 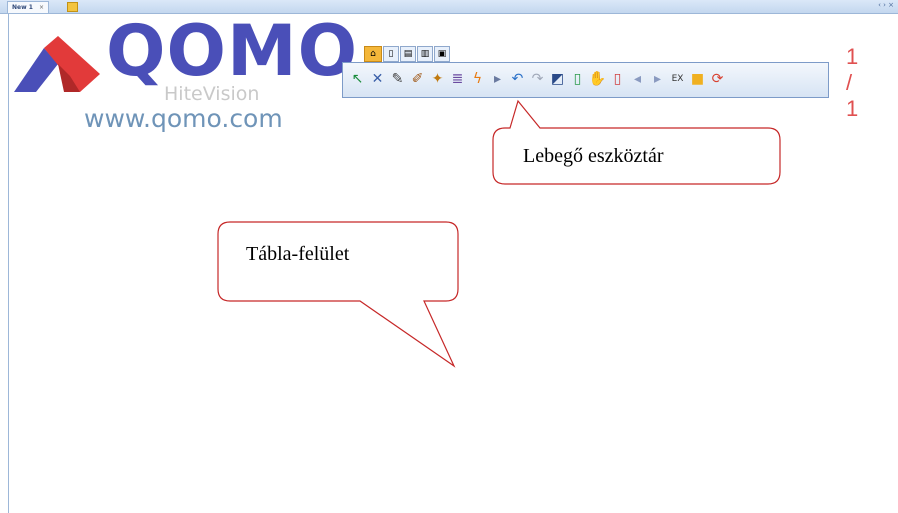 I want to click on page-number: 1 / 1, so click(x=857, y=82).